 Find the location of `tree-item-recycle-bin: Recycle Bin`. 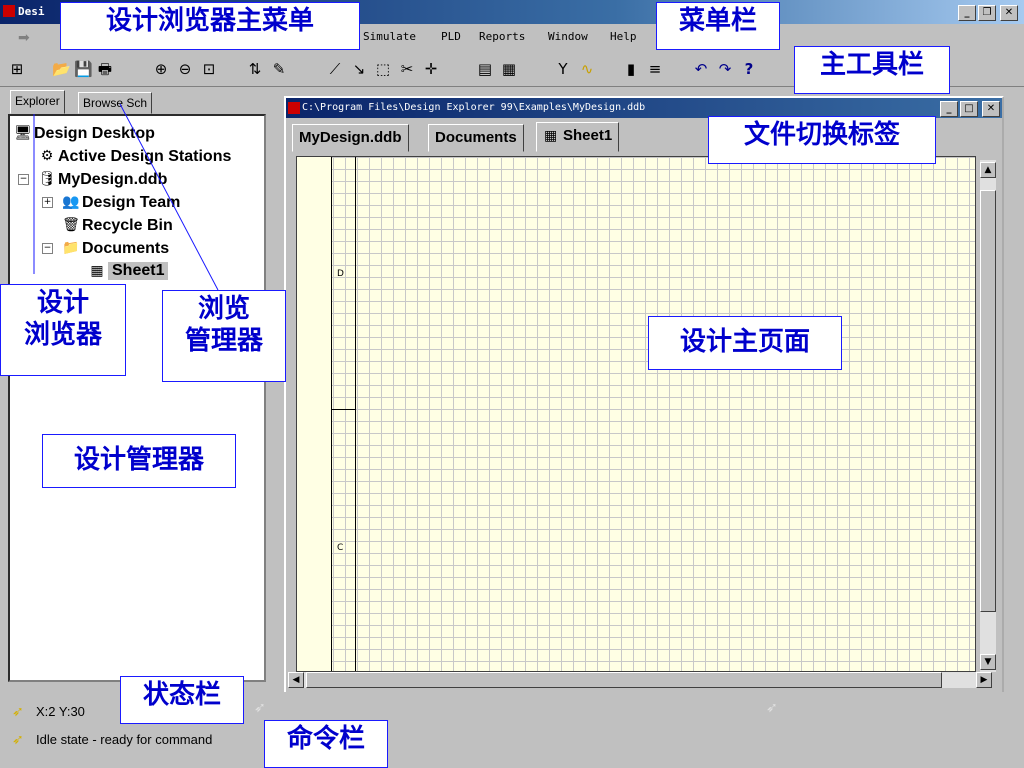

tree-item-recycle-bin: Recycle Bin is located at coordinates (127, 226).